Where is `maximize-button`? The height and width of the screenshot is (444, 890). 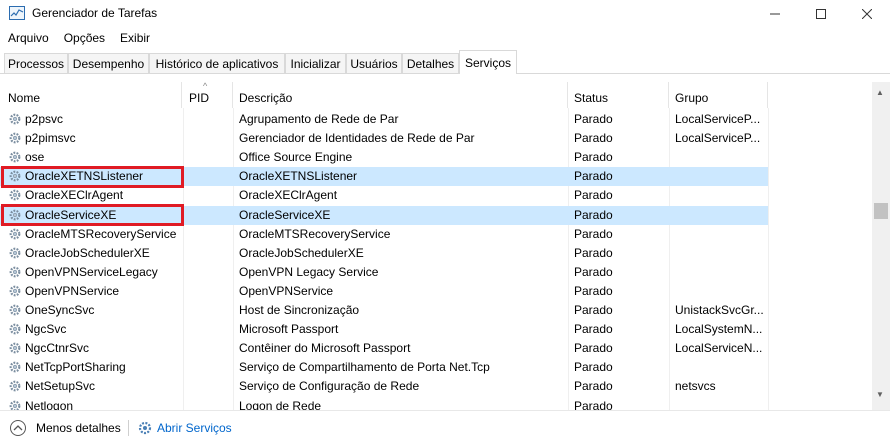
maximize-button is located at coordinates (821, 14).